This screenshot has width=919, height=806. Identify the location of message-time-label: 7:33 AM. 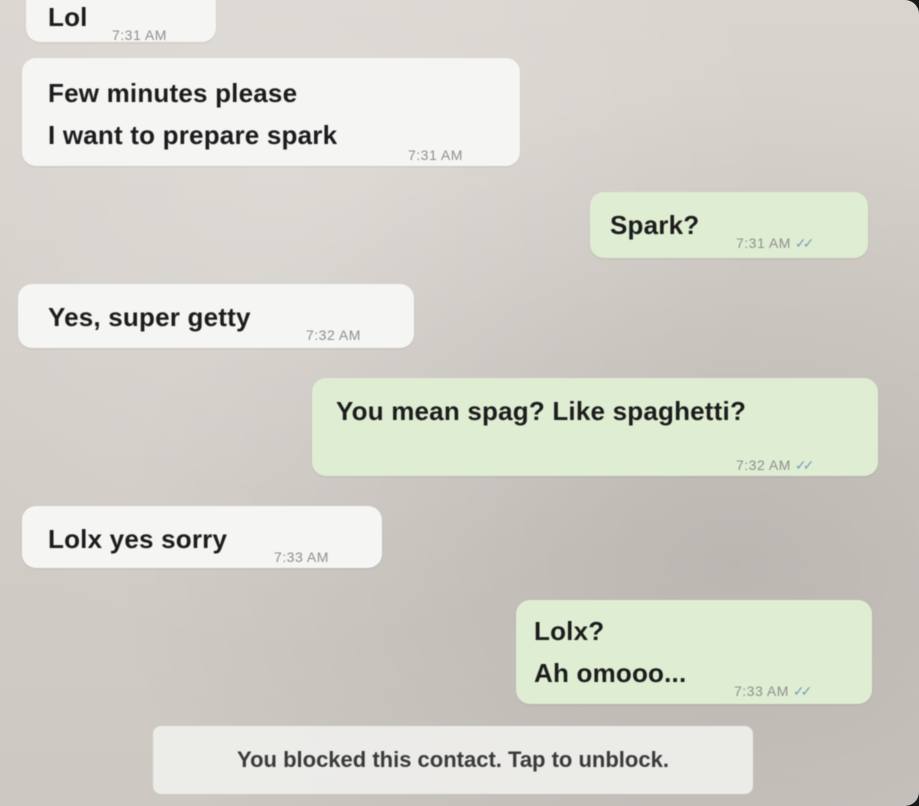
(761, 691).